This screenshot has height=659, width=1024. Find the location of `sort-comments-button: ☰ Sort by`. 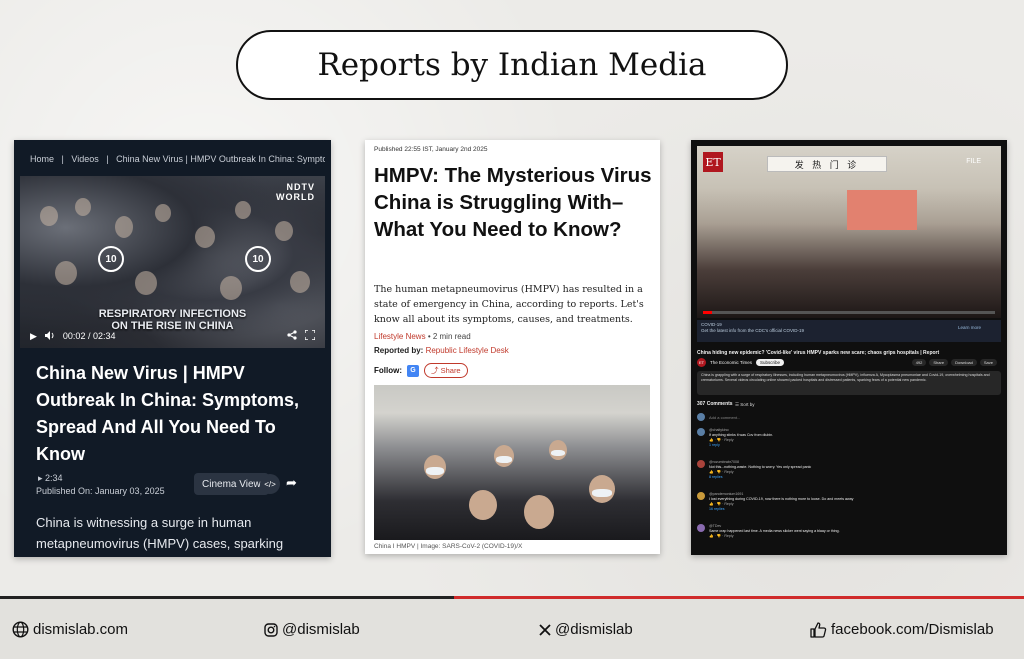

sort-comments-button: ☰ Sort by is located at coordinates (745, 405).